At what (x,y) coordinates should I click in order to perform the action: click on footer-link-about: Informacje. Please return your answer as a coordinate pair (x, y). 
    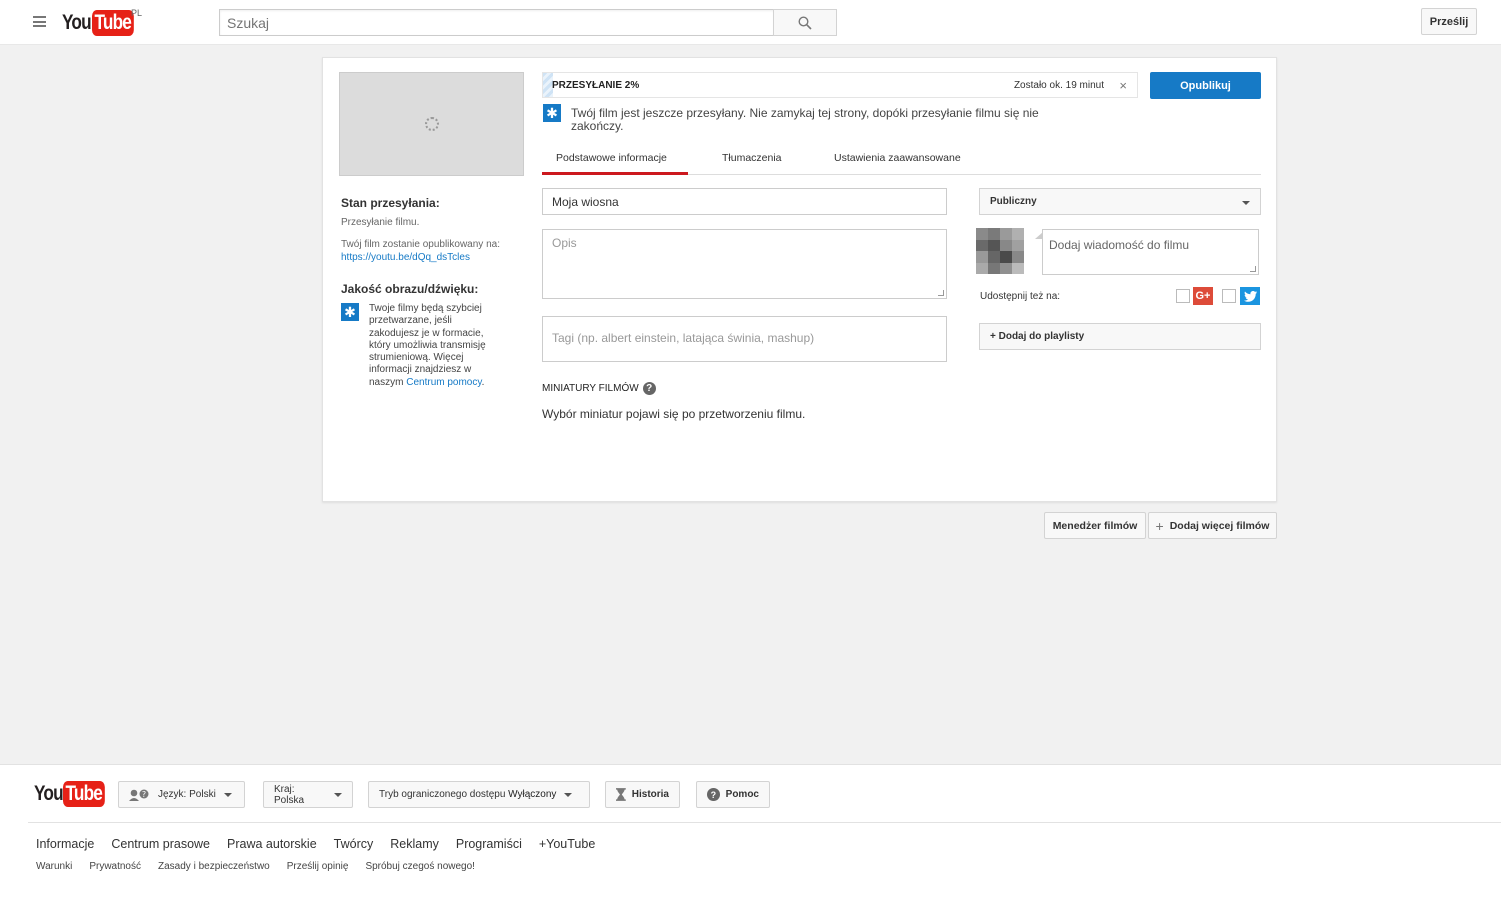
    Looking at the image, I should click on (65, 844).